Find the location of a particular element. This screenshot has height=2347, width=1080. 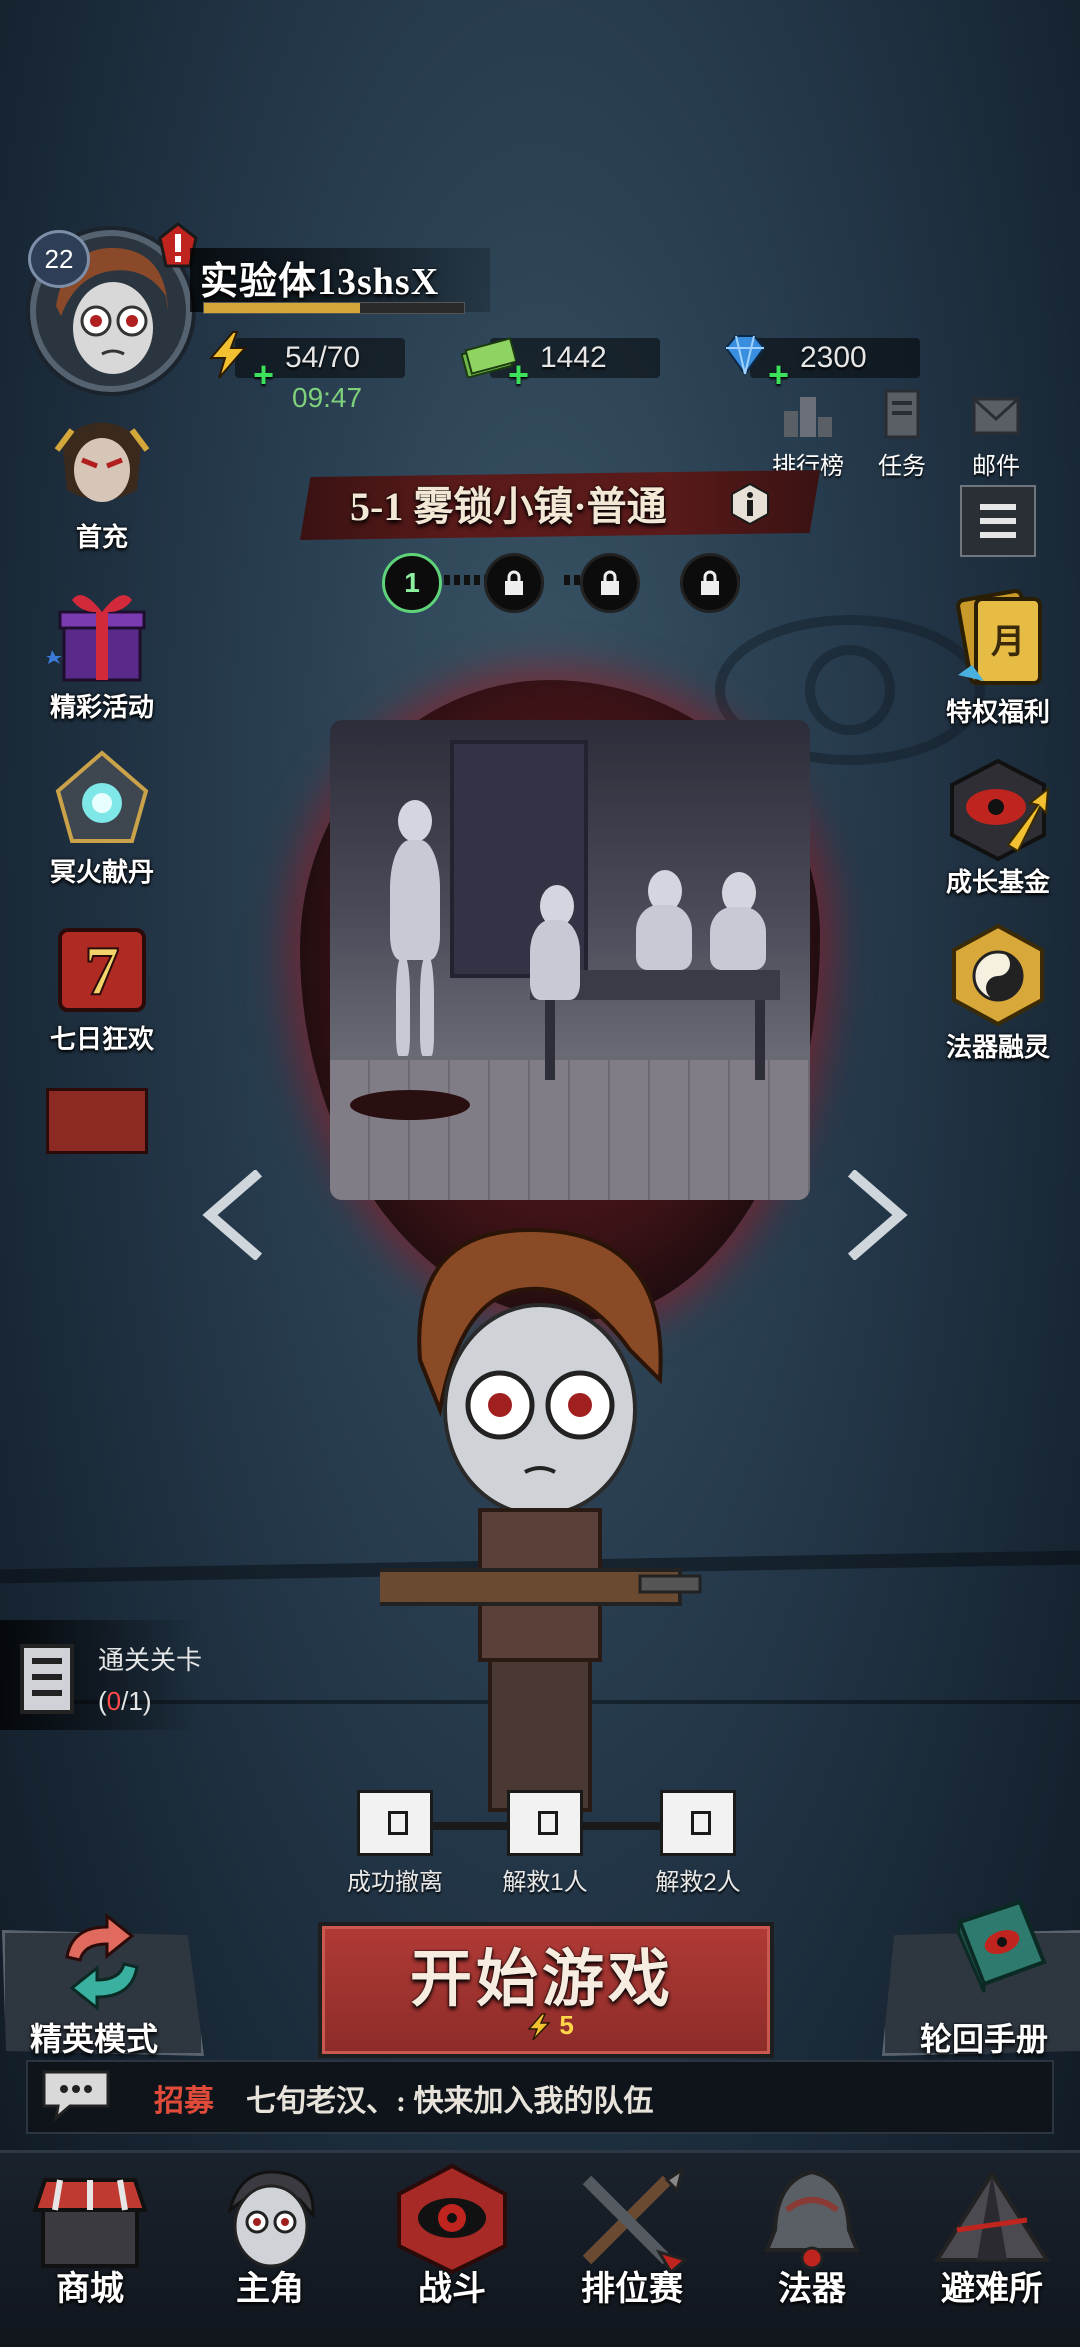

blood-stain is located at coordinates (410, 1105).